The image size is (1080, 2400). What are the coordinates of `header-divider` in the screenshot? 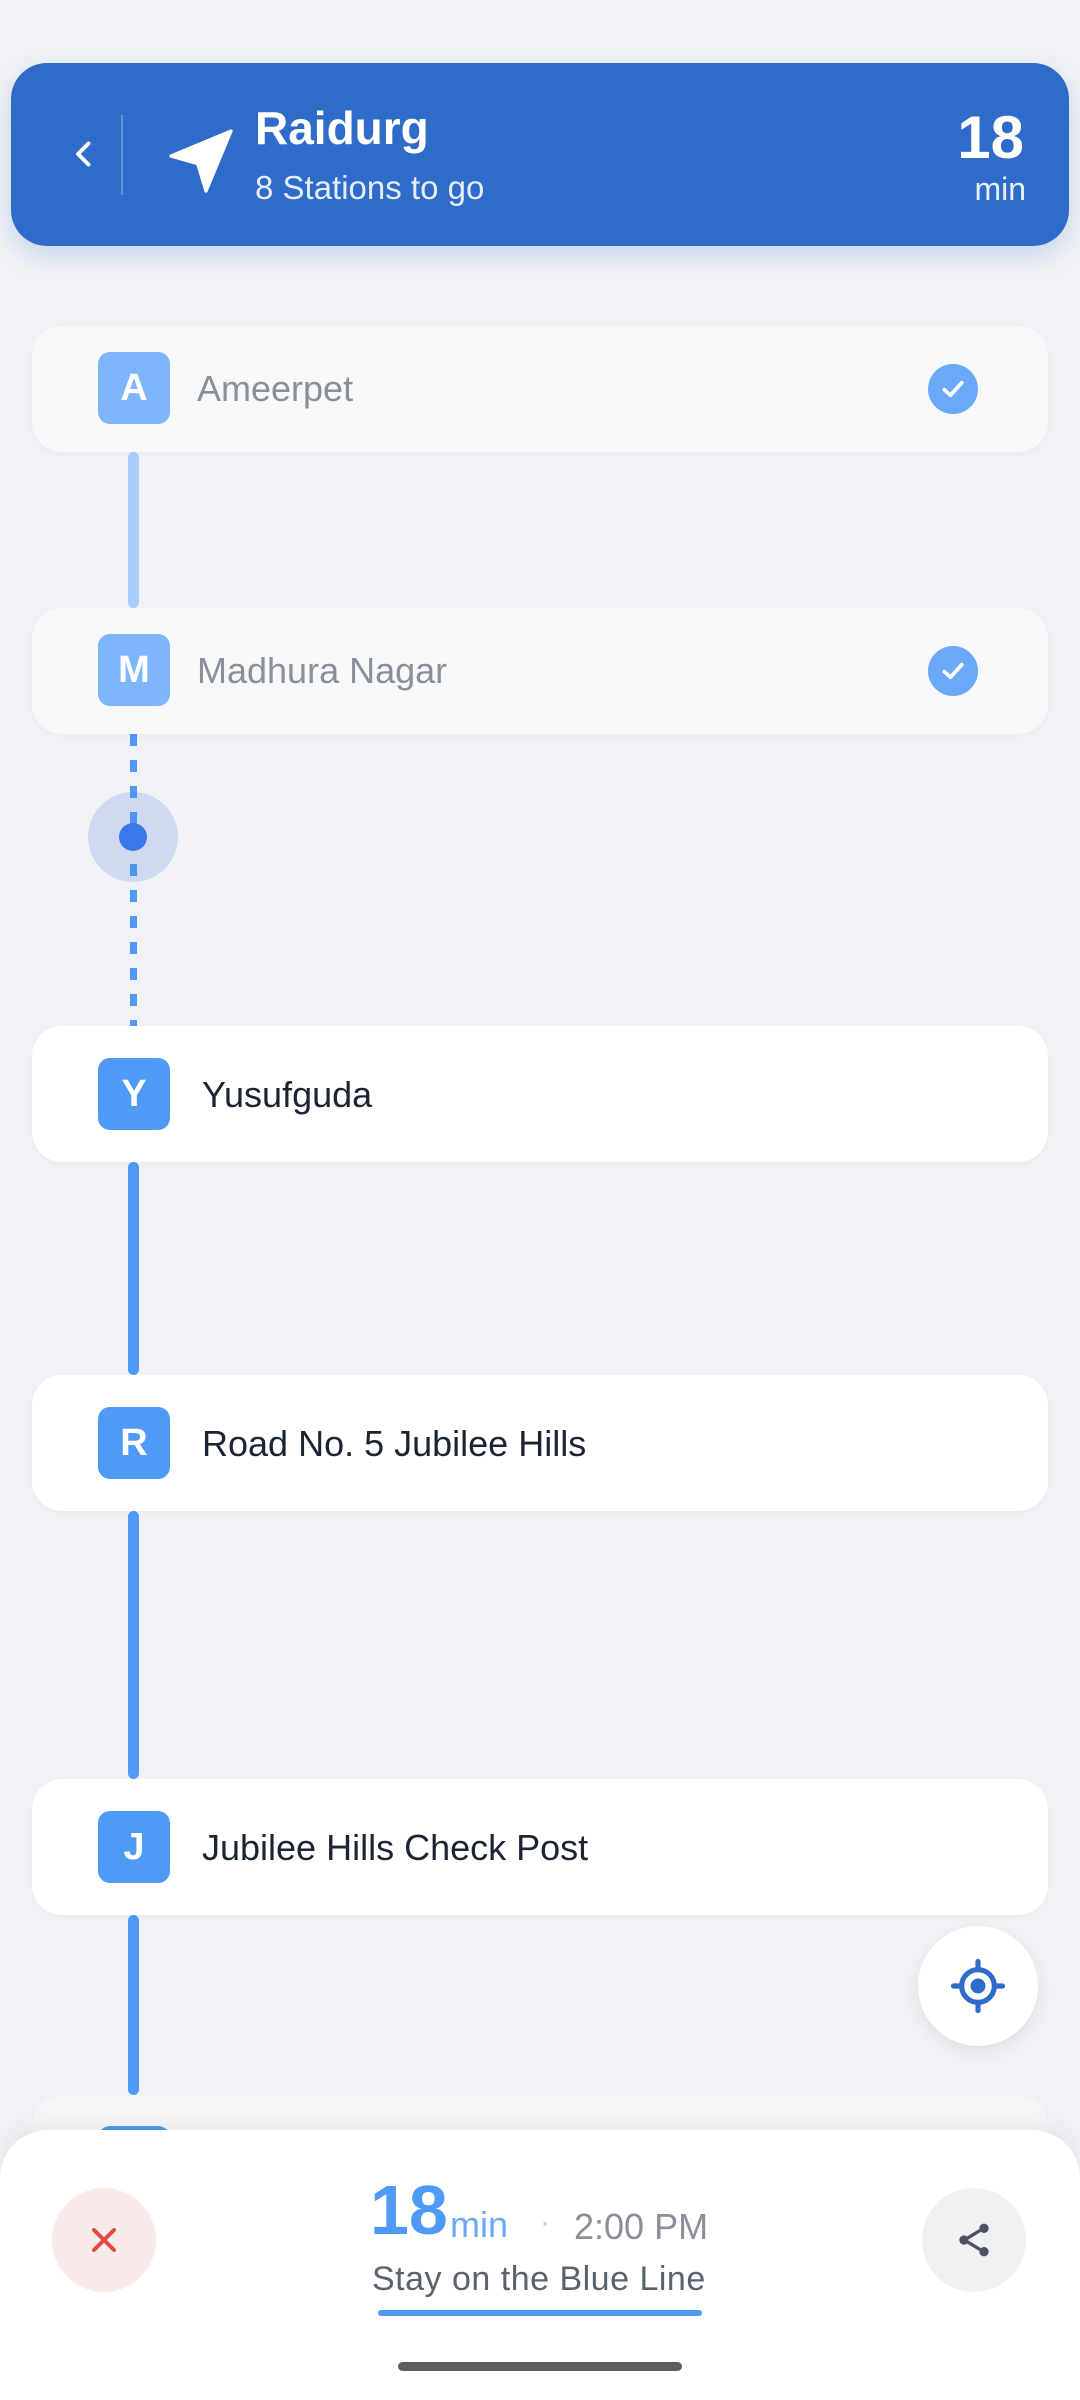 It's located at (122, 155).